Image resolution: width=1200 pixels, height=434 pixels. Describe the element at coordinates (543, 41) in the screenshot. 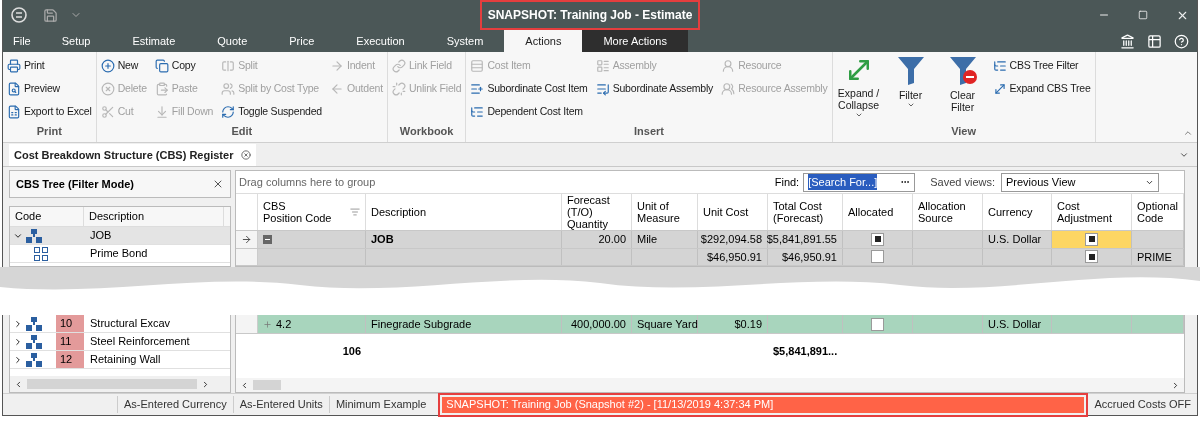

I see `menu-tab: Actions` at that location.